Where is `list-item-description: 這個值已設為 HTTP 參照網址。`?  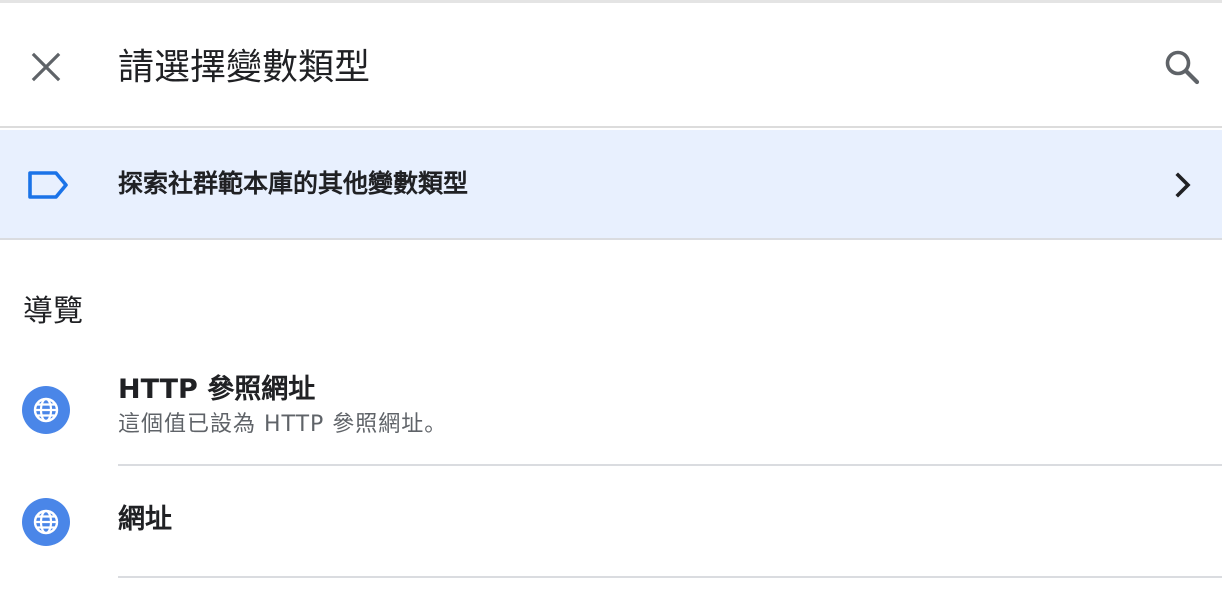 list-item-description: 這個值已設為 HTTP 參照網址。 is located at coordinates (283, 424).